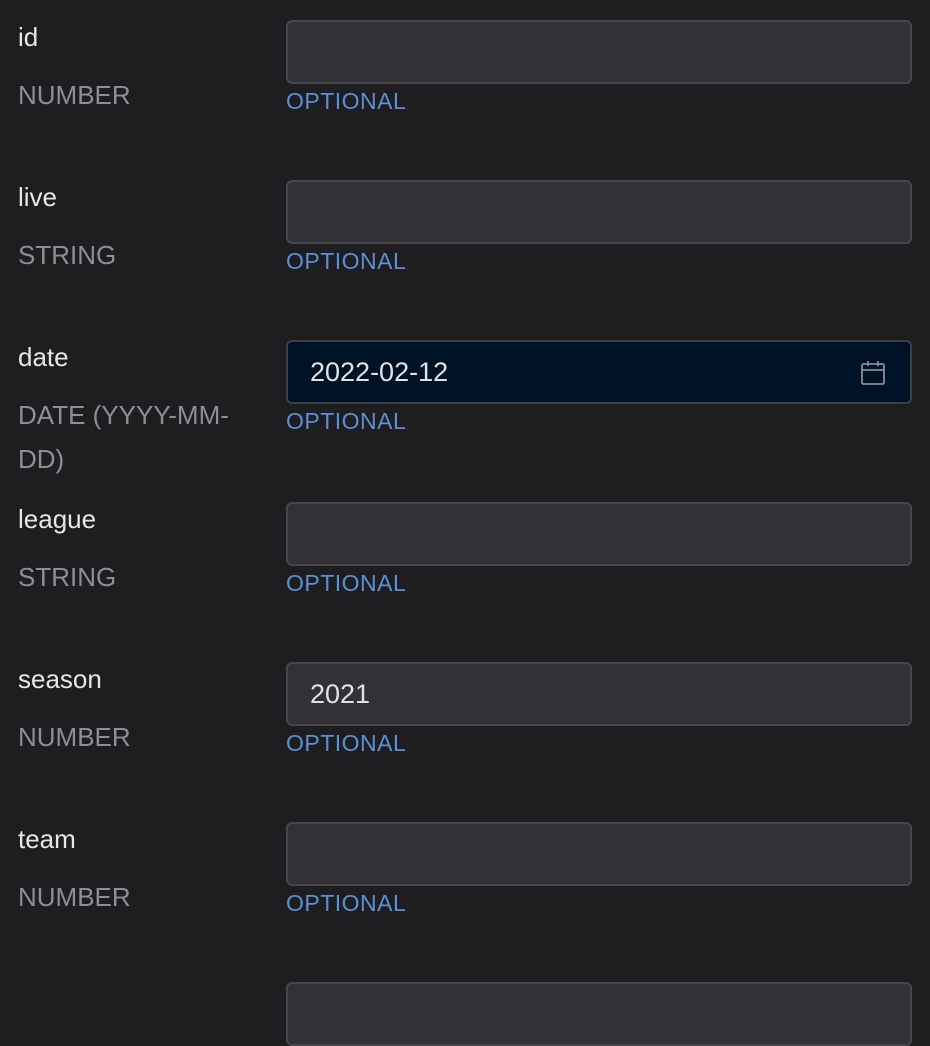 The height and width of the screenshot is (1046, 930). What do you see at coordinates (123, 437) in the screenshot?
I see `param-type: DATE (YYYY-MM-DD)` at bounding box center [123, 437].